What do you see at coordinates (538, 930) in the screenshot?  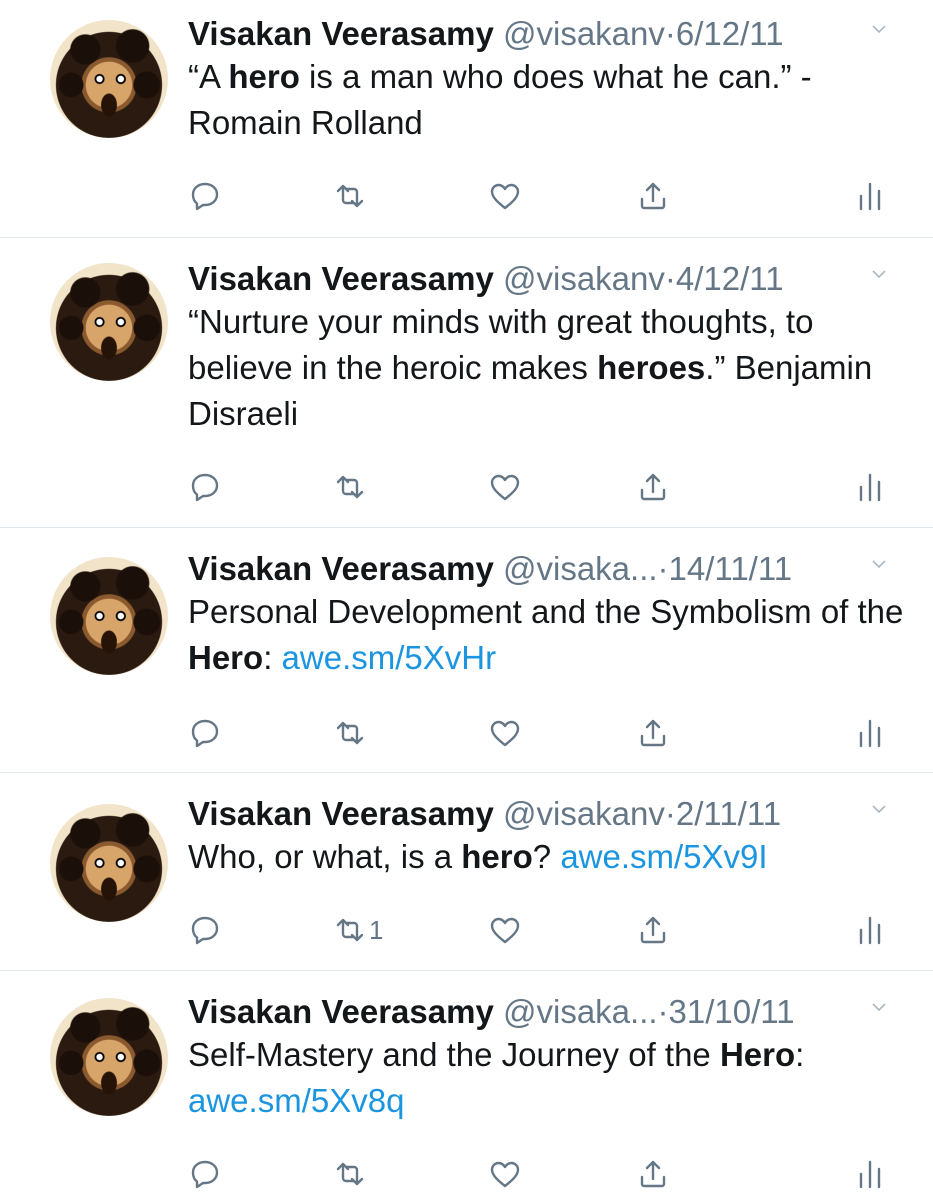 I see `tweet-actions: 1` at bounding box center [538, 930].